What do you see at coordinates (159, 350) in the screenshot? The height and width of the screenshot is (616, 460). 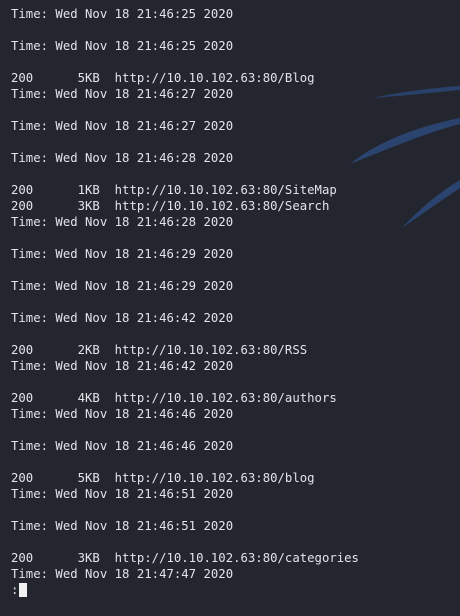 I see `output-line: 200 2KB http://10.10.102.63:80/RSS` at bounding box center [159, 350].